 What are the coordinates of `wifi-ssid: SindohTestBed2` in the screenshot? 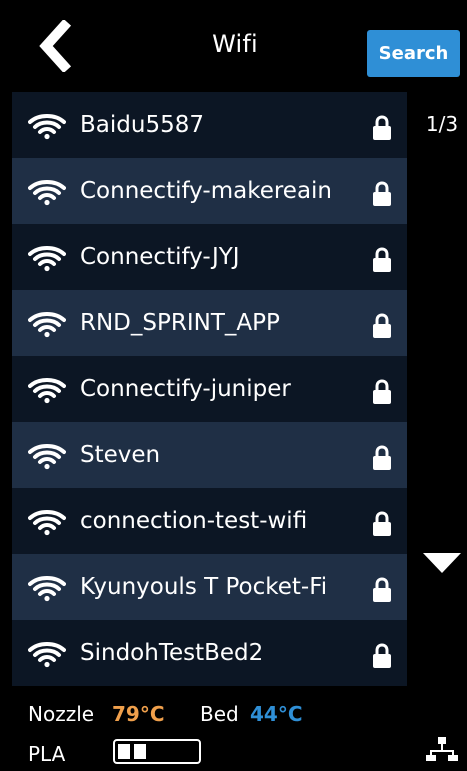 It's located at (172, 653).